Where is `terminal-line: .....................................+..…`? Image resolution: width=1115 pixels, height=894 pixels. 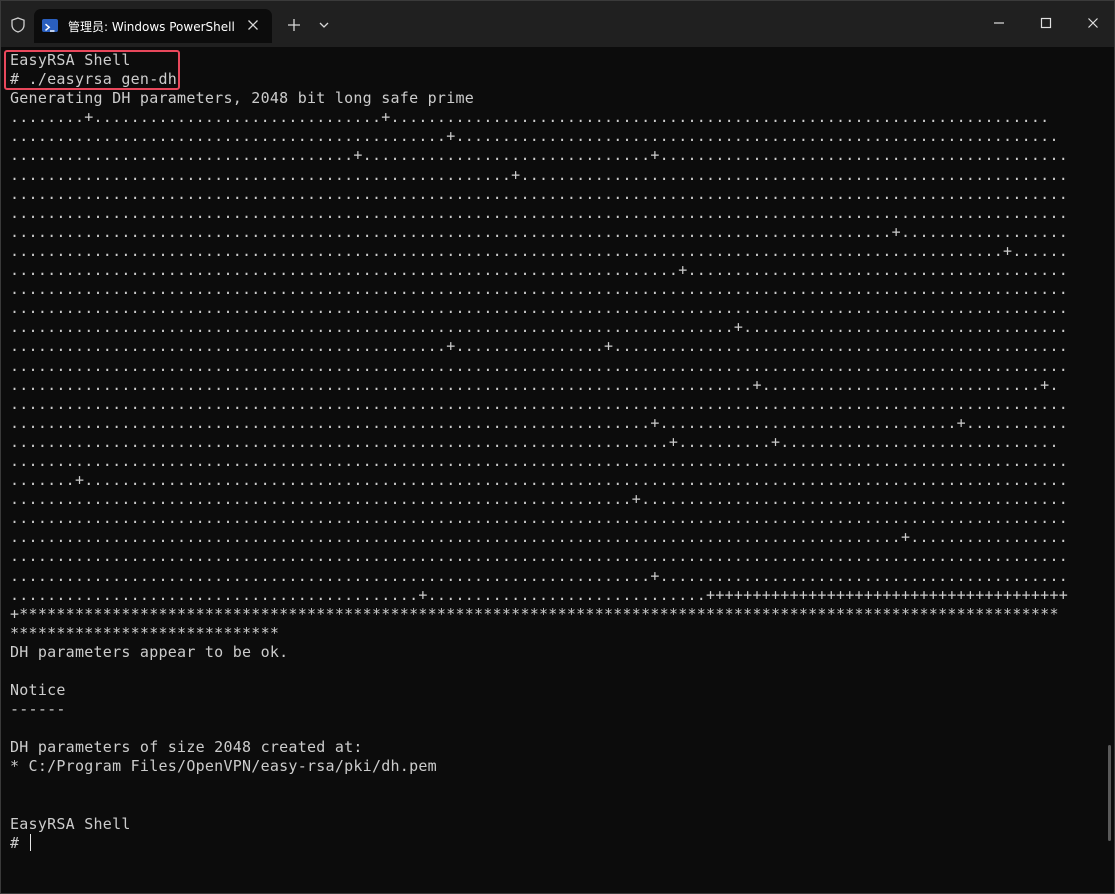
terminal-line: .....................................+..… is located at coordinates (539, 155).